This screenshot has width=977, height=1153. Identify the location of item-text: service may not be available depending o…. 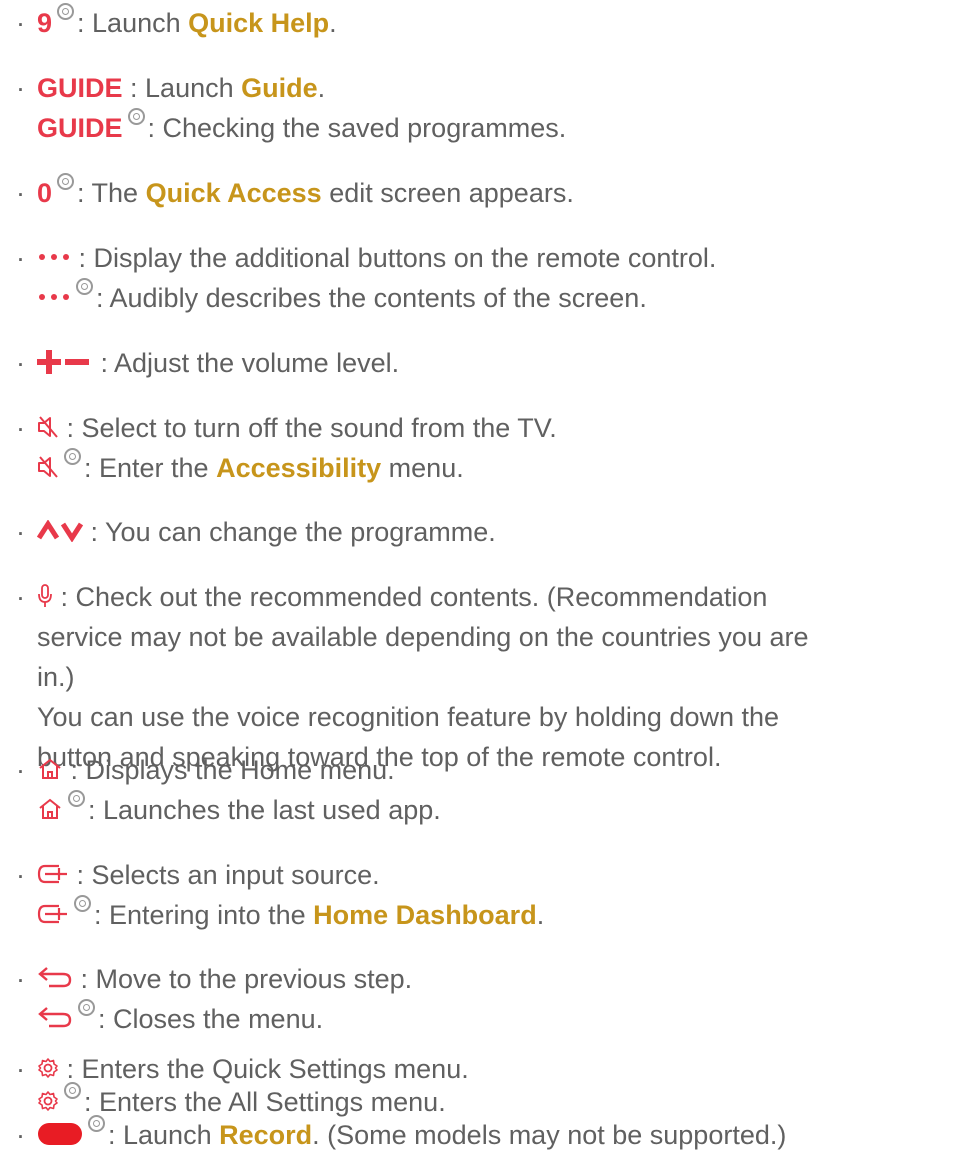
(423, 637).